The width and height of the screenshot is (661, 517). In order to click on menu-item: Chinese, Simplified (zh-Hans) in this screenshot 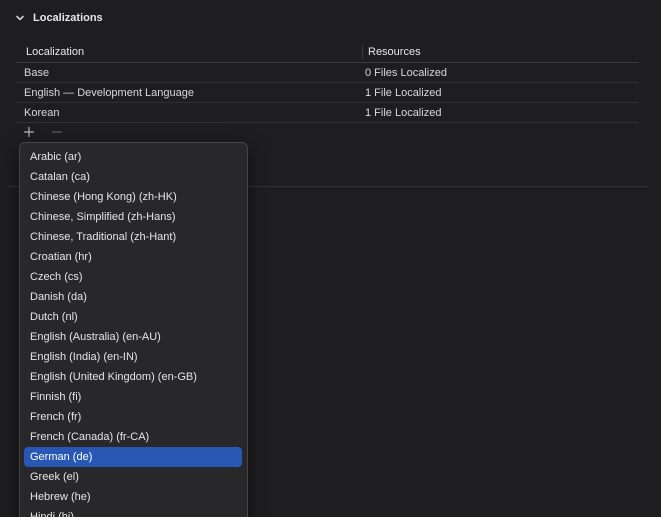, I will do `click(133, 217)`.